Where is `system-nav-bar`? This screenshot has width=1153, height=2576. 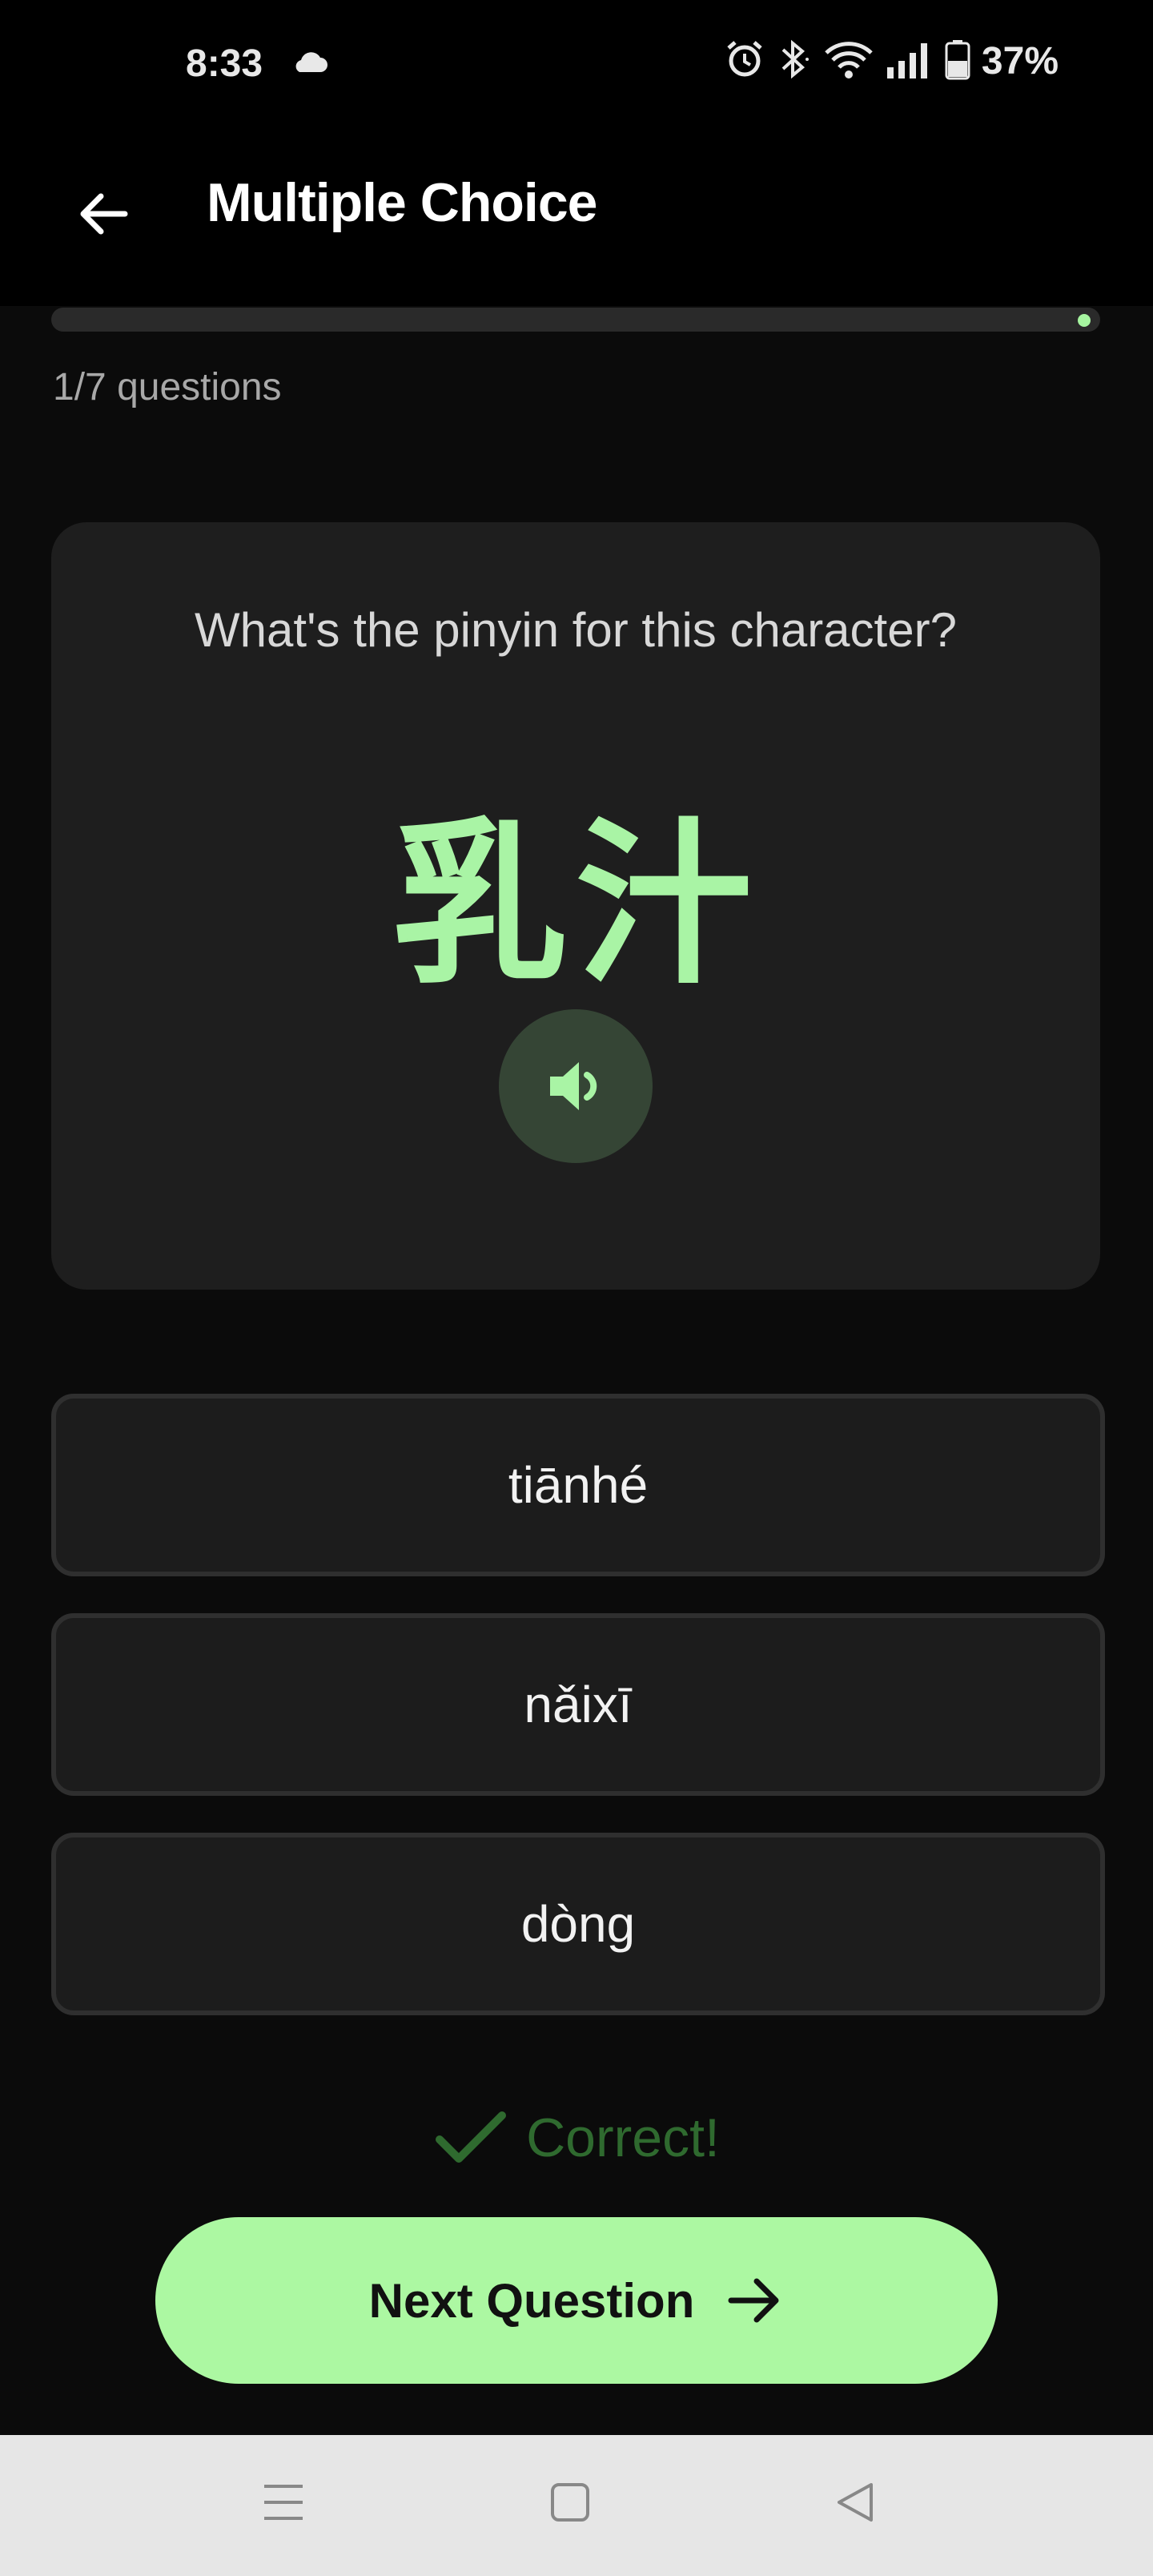 system-nav-bar is located at coordinates (576, 2505).